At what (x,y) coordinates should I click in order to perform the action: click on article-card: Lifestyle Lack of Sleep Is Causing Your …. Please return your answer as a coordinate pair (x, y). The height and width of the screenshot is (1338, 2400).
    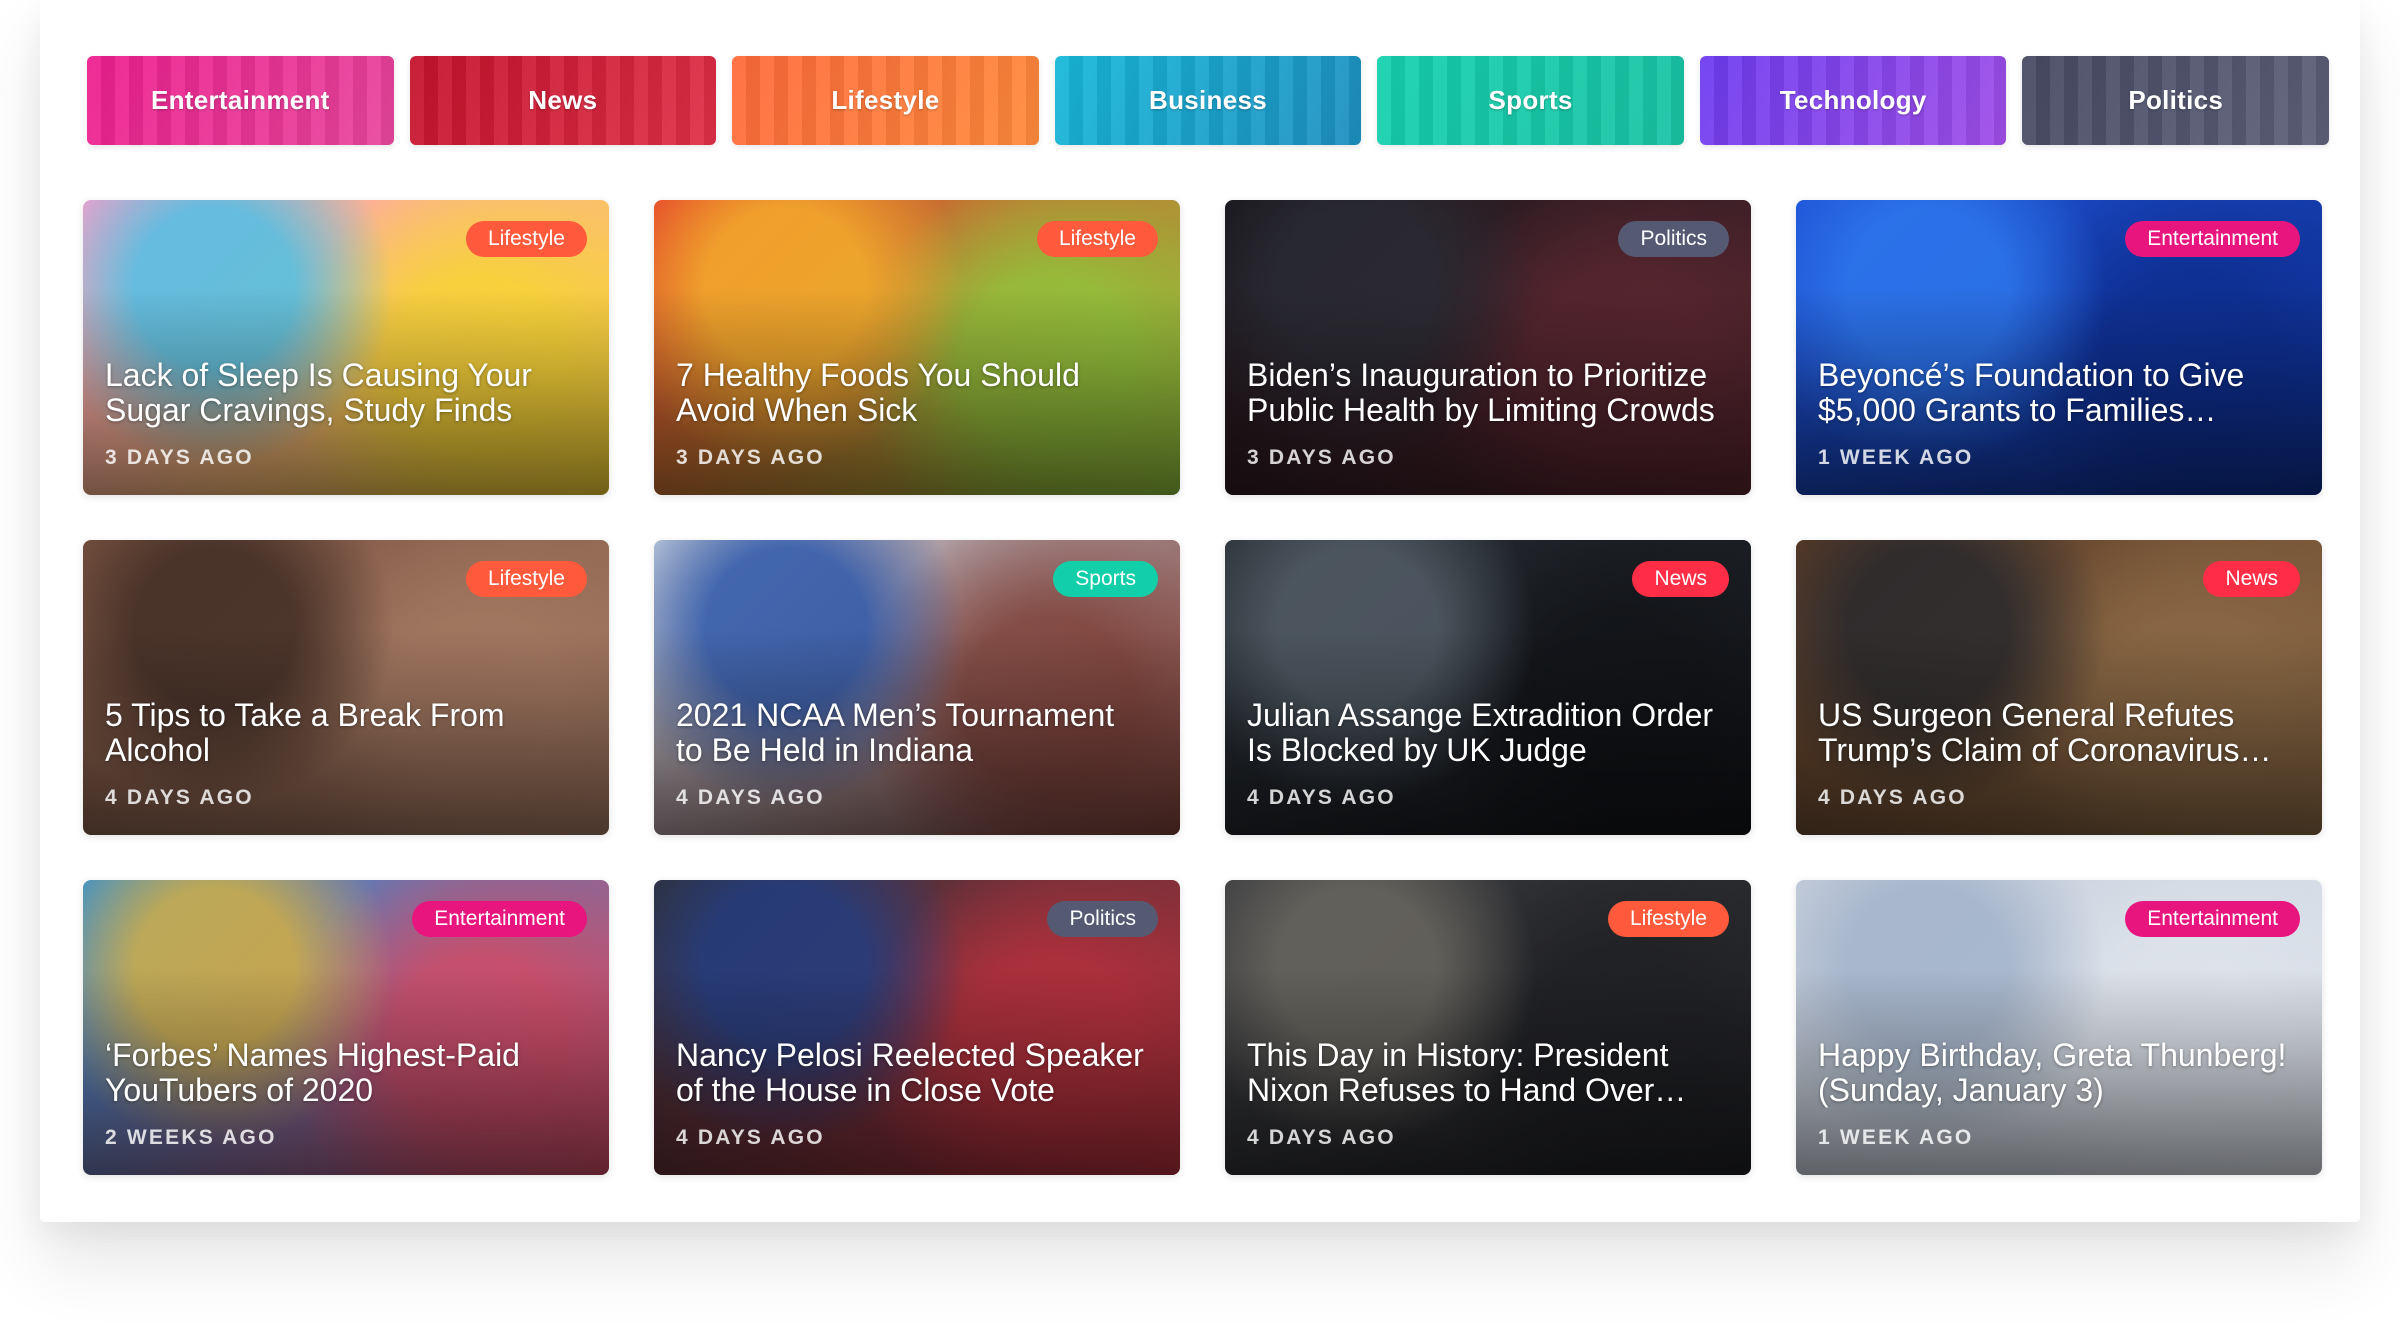
    Looking at the image, I should click on (346, 347).